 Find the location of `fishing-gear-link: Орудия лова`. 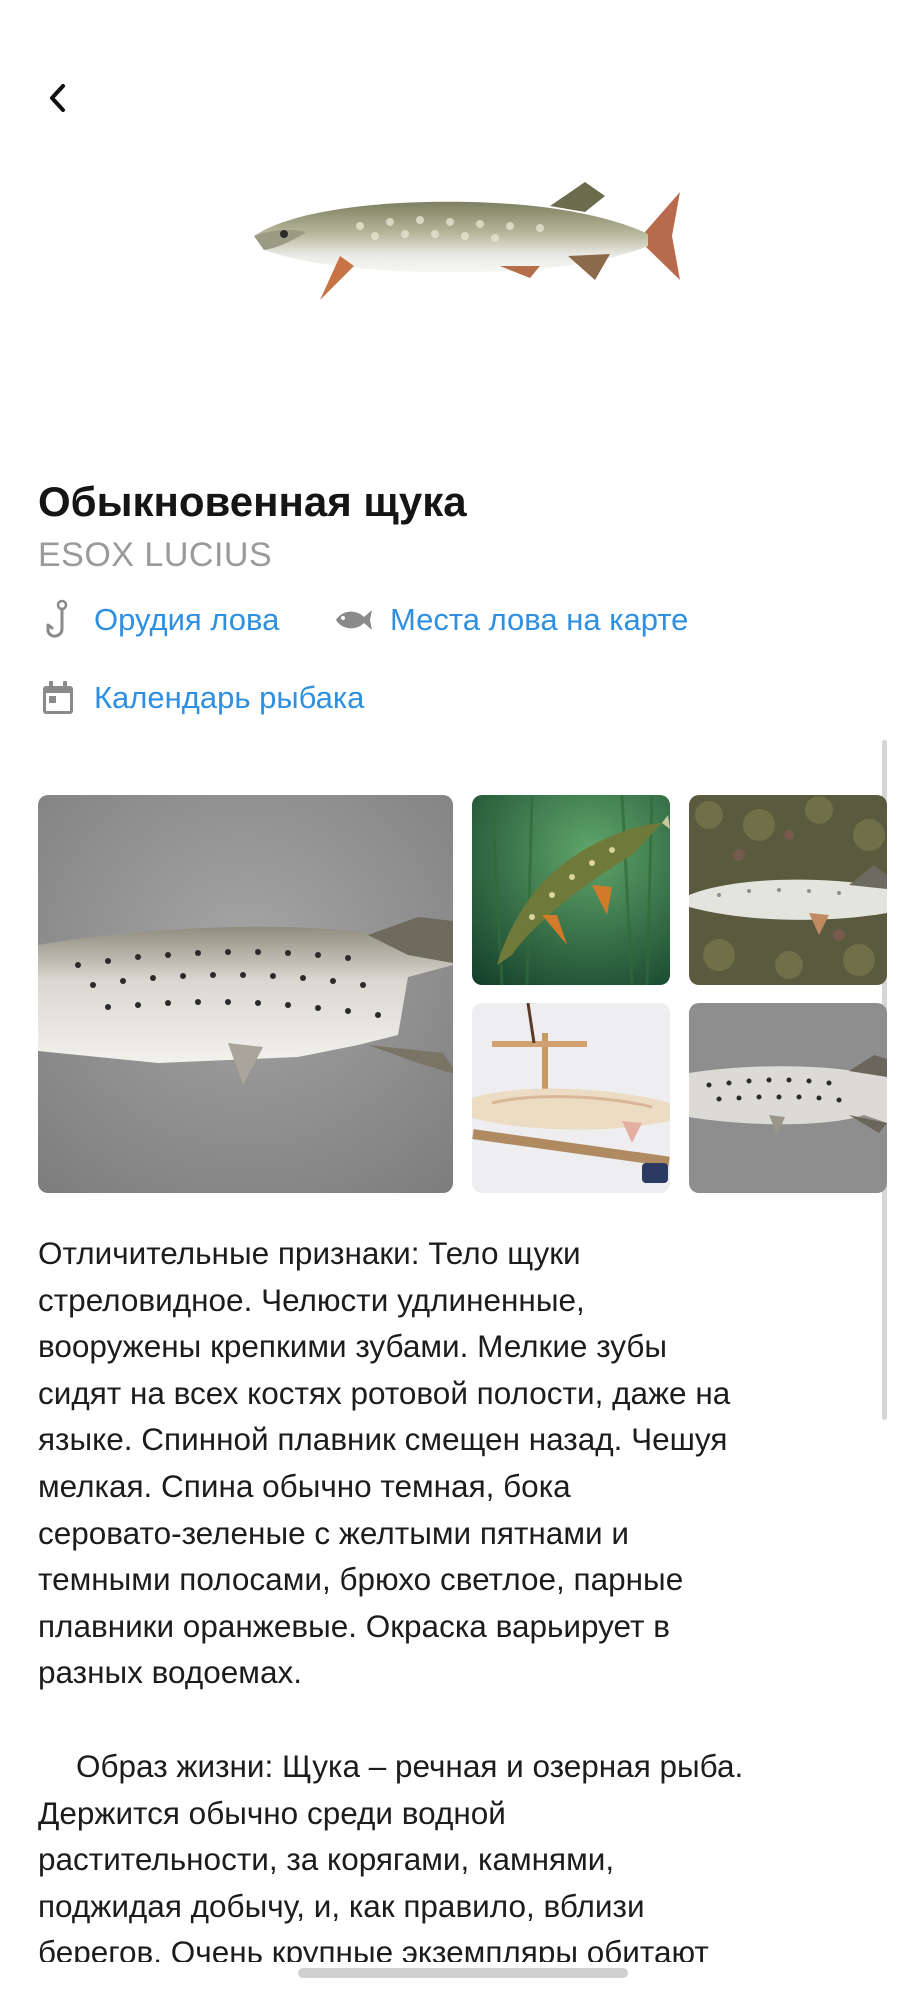

fishing-gear-link: Орудия лова is located at coordinates (156, 620).